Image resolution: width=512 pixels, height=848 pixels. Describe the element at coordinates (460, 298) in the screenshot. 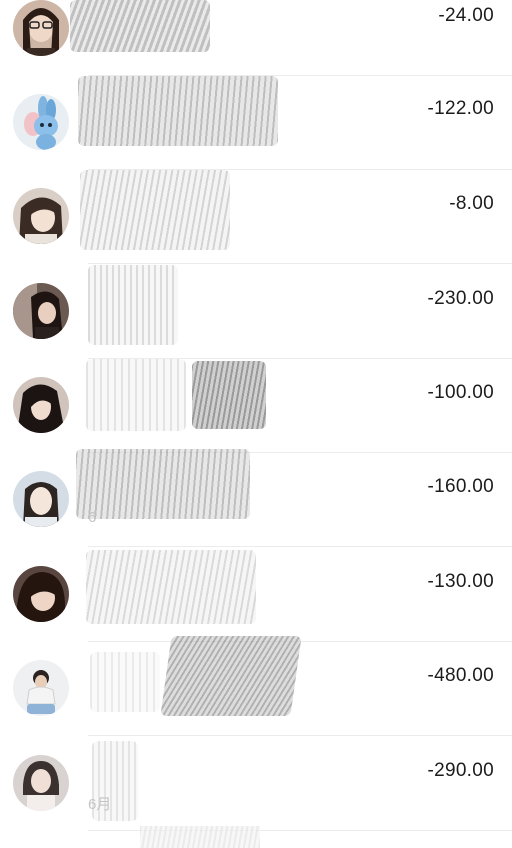

I see `amount-text: -230.00` at that location.